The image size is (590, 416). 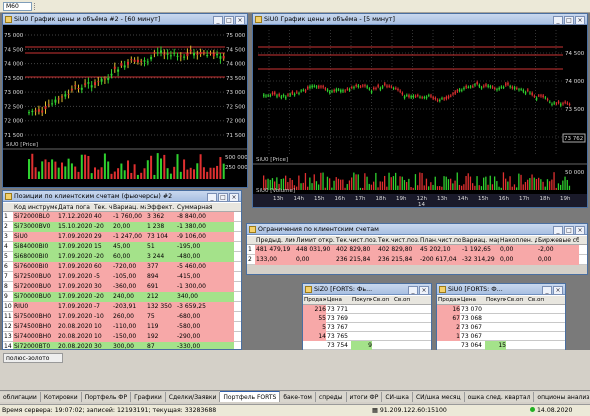 I want to click on column-header: Тек.чист.поз., so click(x=356, y=240).